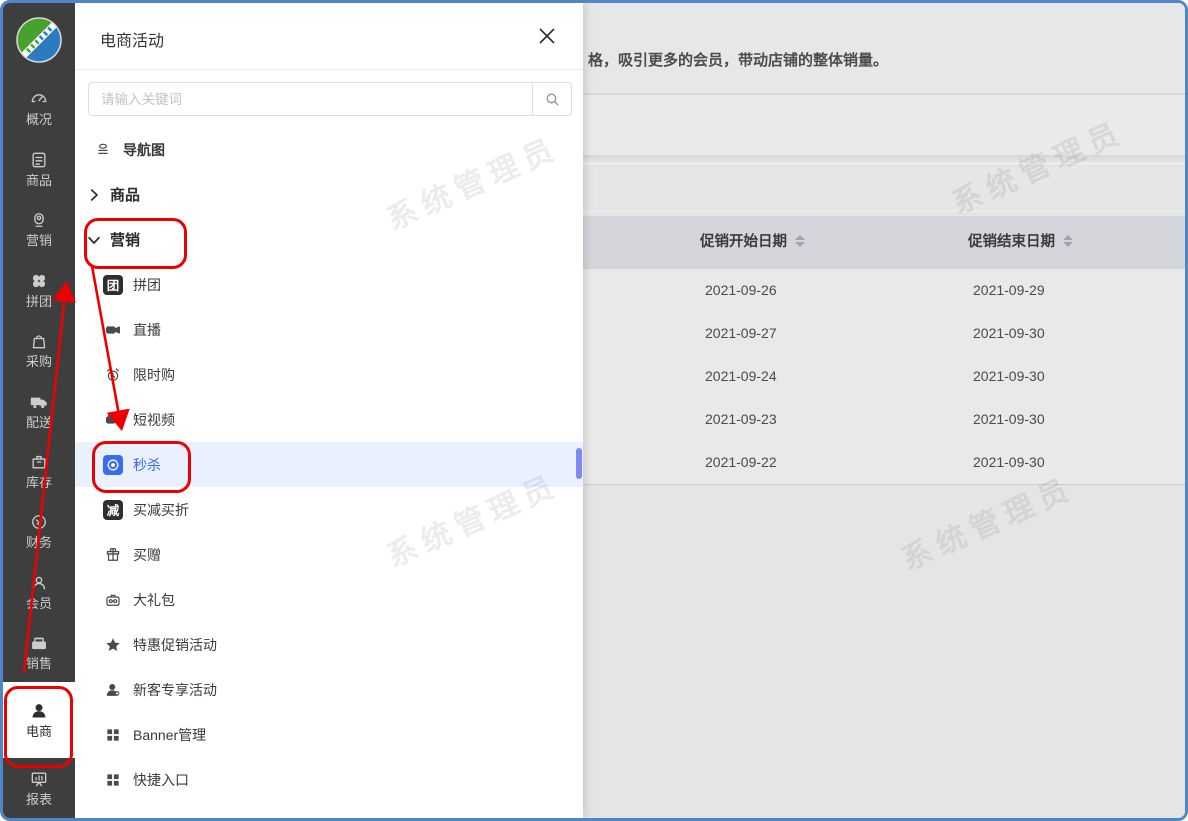 The height and width of the screenshot is (821, 1188). What do you see at coordinates (329, 734) in the screenshot?
I see `menu-item-banner-manage: Banner管理` at bounding box center [329, 734].